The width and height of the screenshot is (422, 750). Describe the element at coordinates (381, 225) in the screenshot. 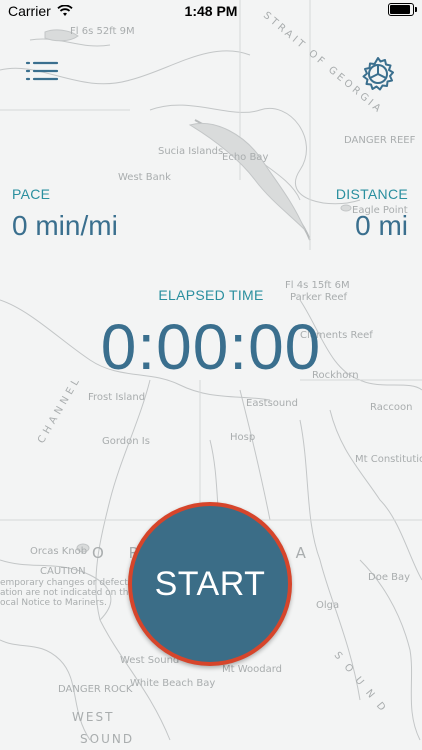

I see `distance-value: 0 mi` at that location.